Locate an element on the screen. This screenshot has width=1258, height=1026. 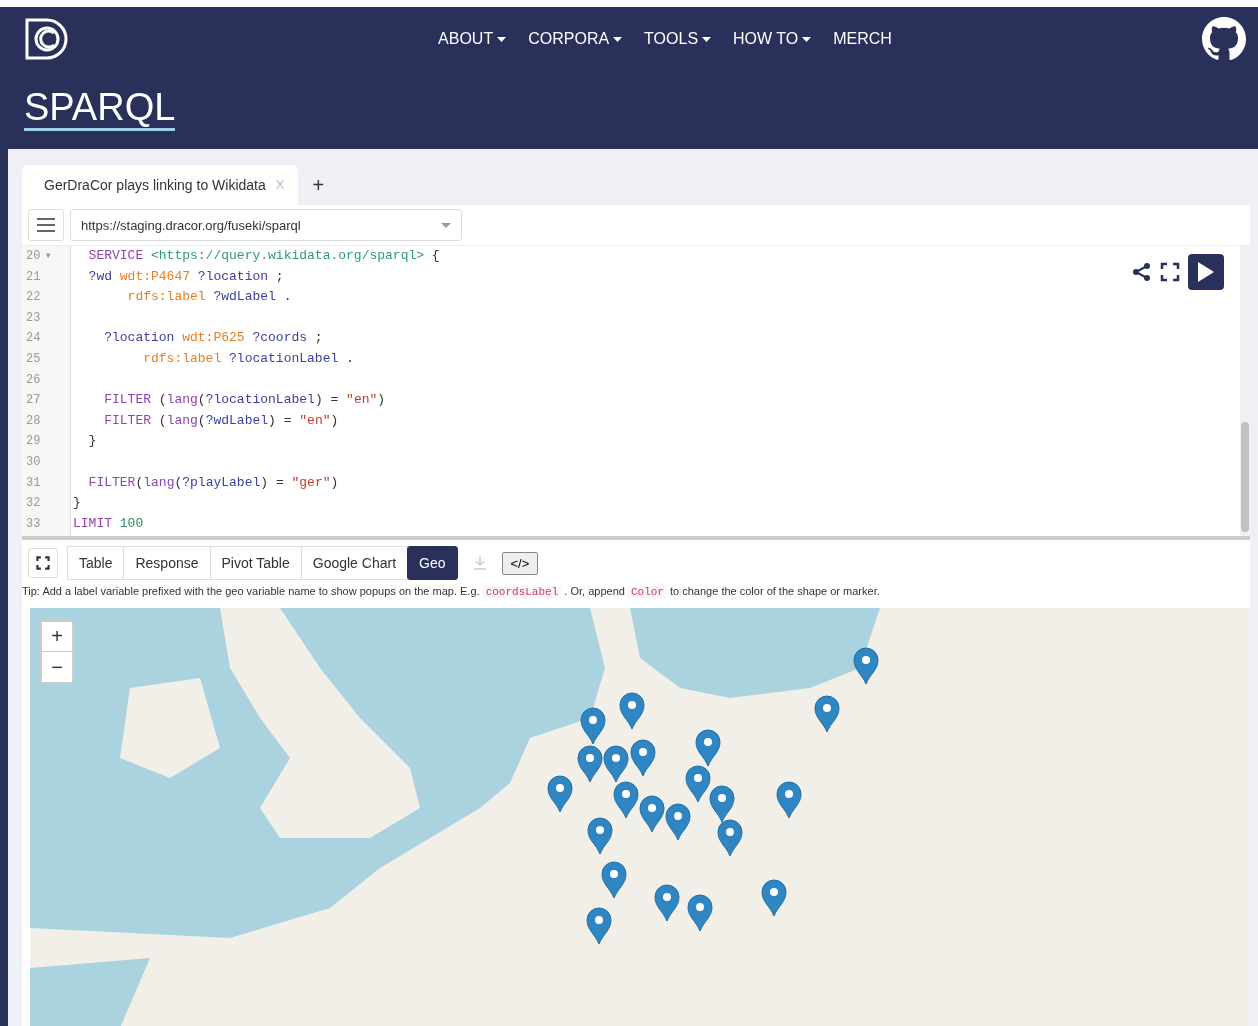
line-number: 30 is located at coordinates (33, 462).